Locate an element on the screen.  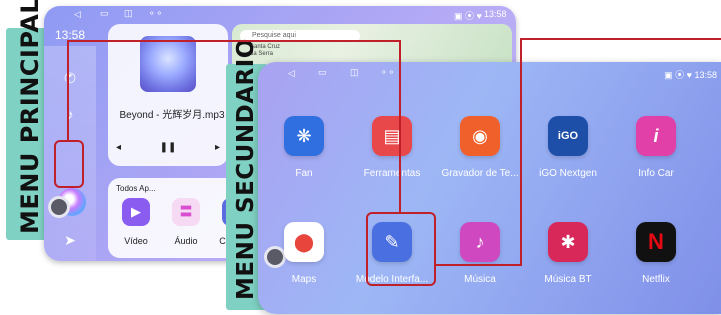
app-musica: ♪ Música is located at coordinates (480, 253).